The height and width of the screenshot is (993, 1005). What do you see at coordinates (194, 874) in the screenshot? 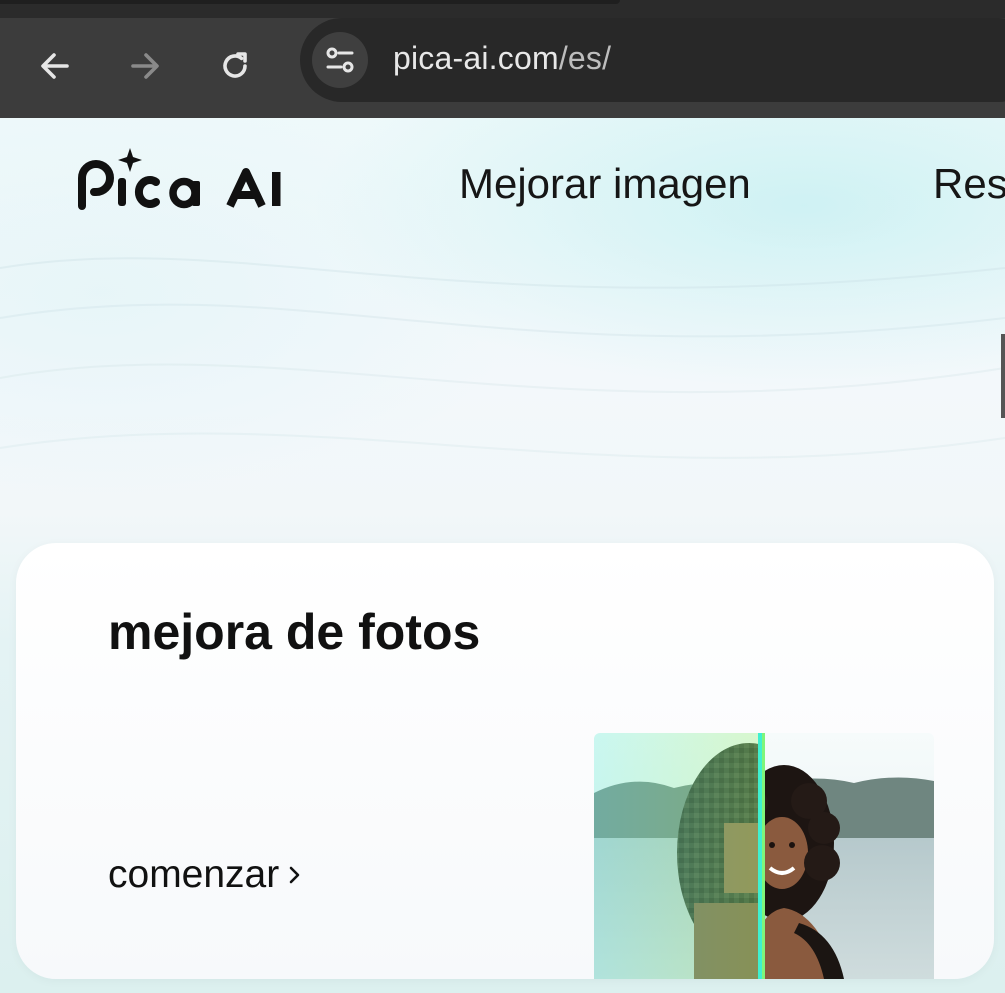
I see `start-link-label: comenzar` at bounding box center [194, 874].